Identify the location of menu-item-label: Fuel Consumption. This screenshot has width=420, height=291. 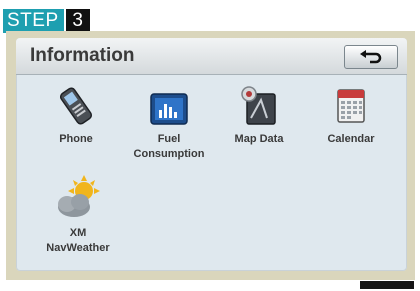
(169, 146).